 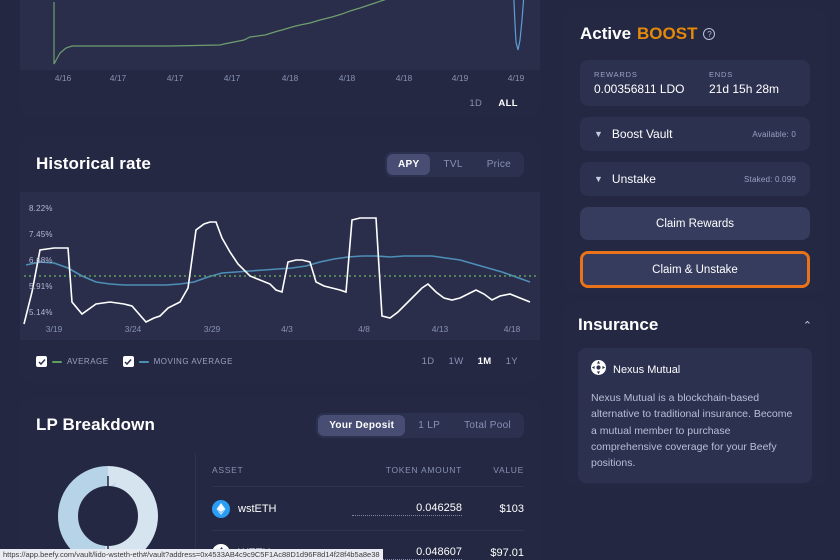 What do you see at coordinates (228, 469) in the screenshot?
I see `column-asset: ASSET` at bounding box center [228, 469].